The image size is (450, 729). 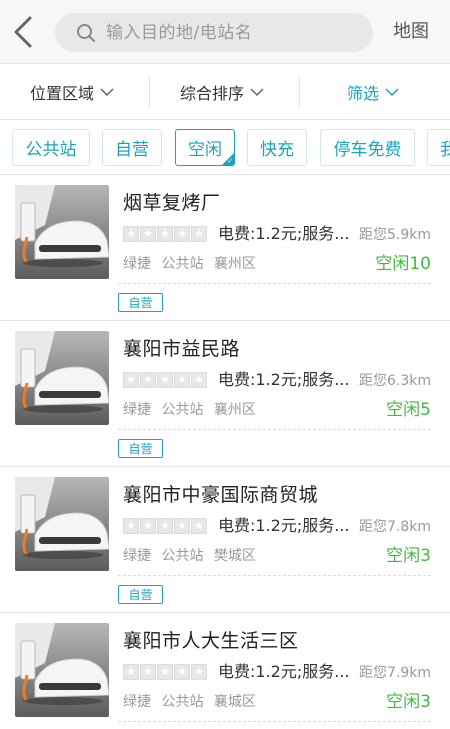 I want to click on distance-text: 距您5.9km, so click(x=394, y=235).